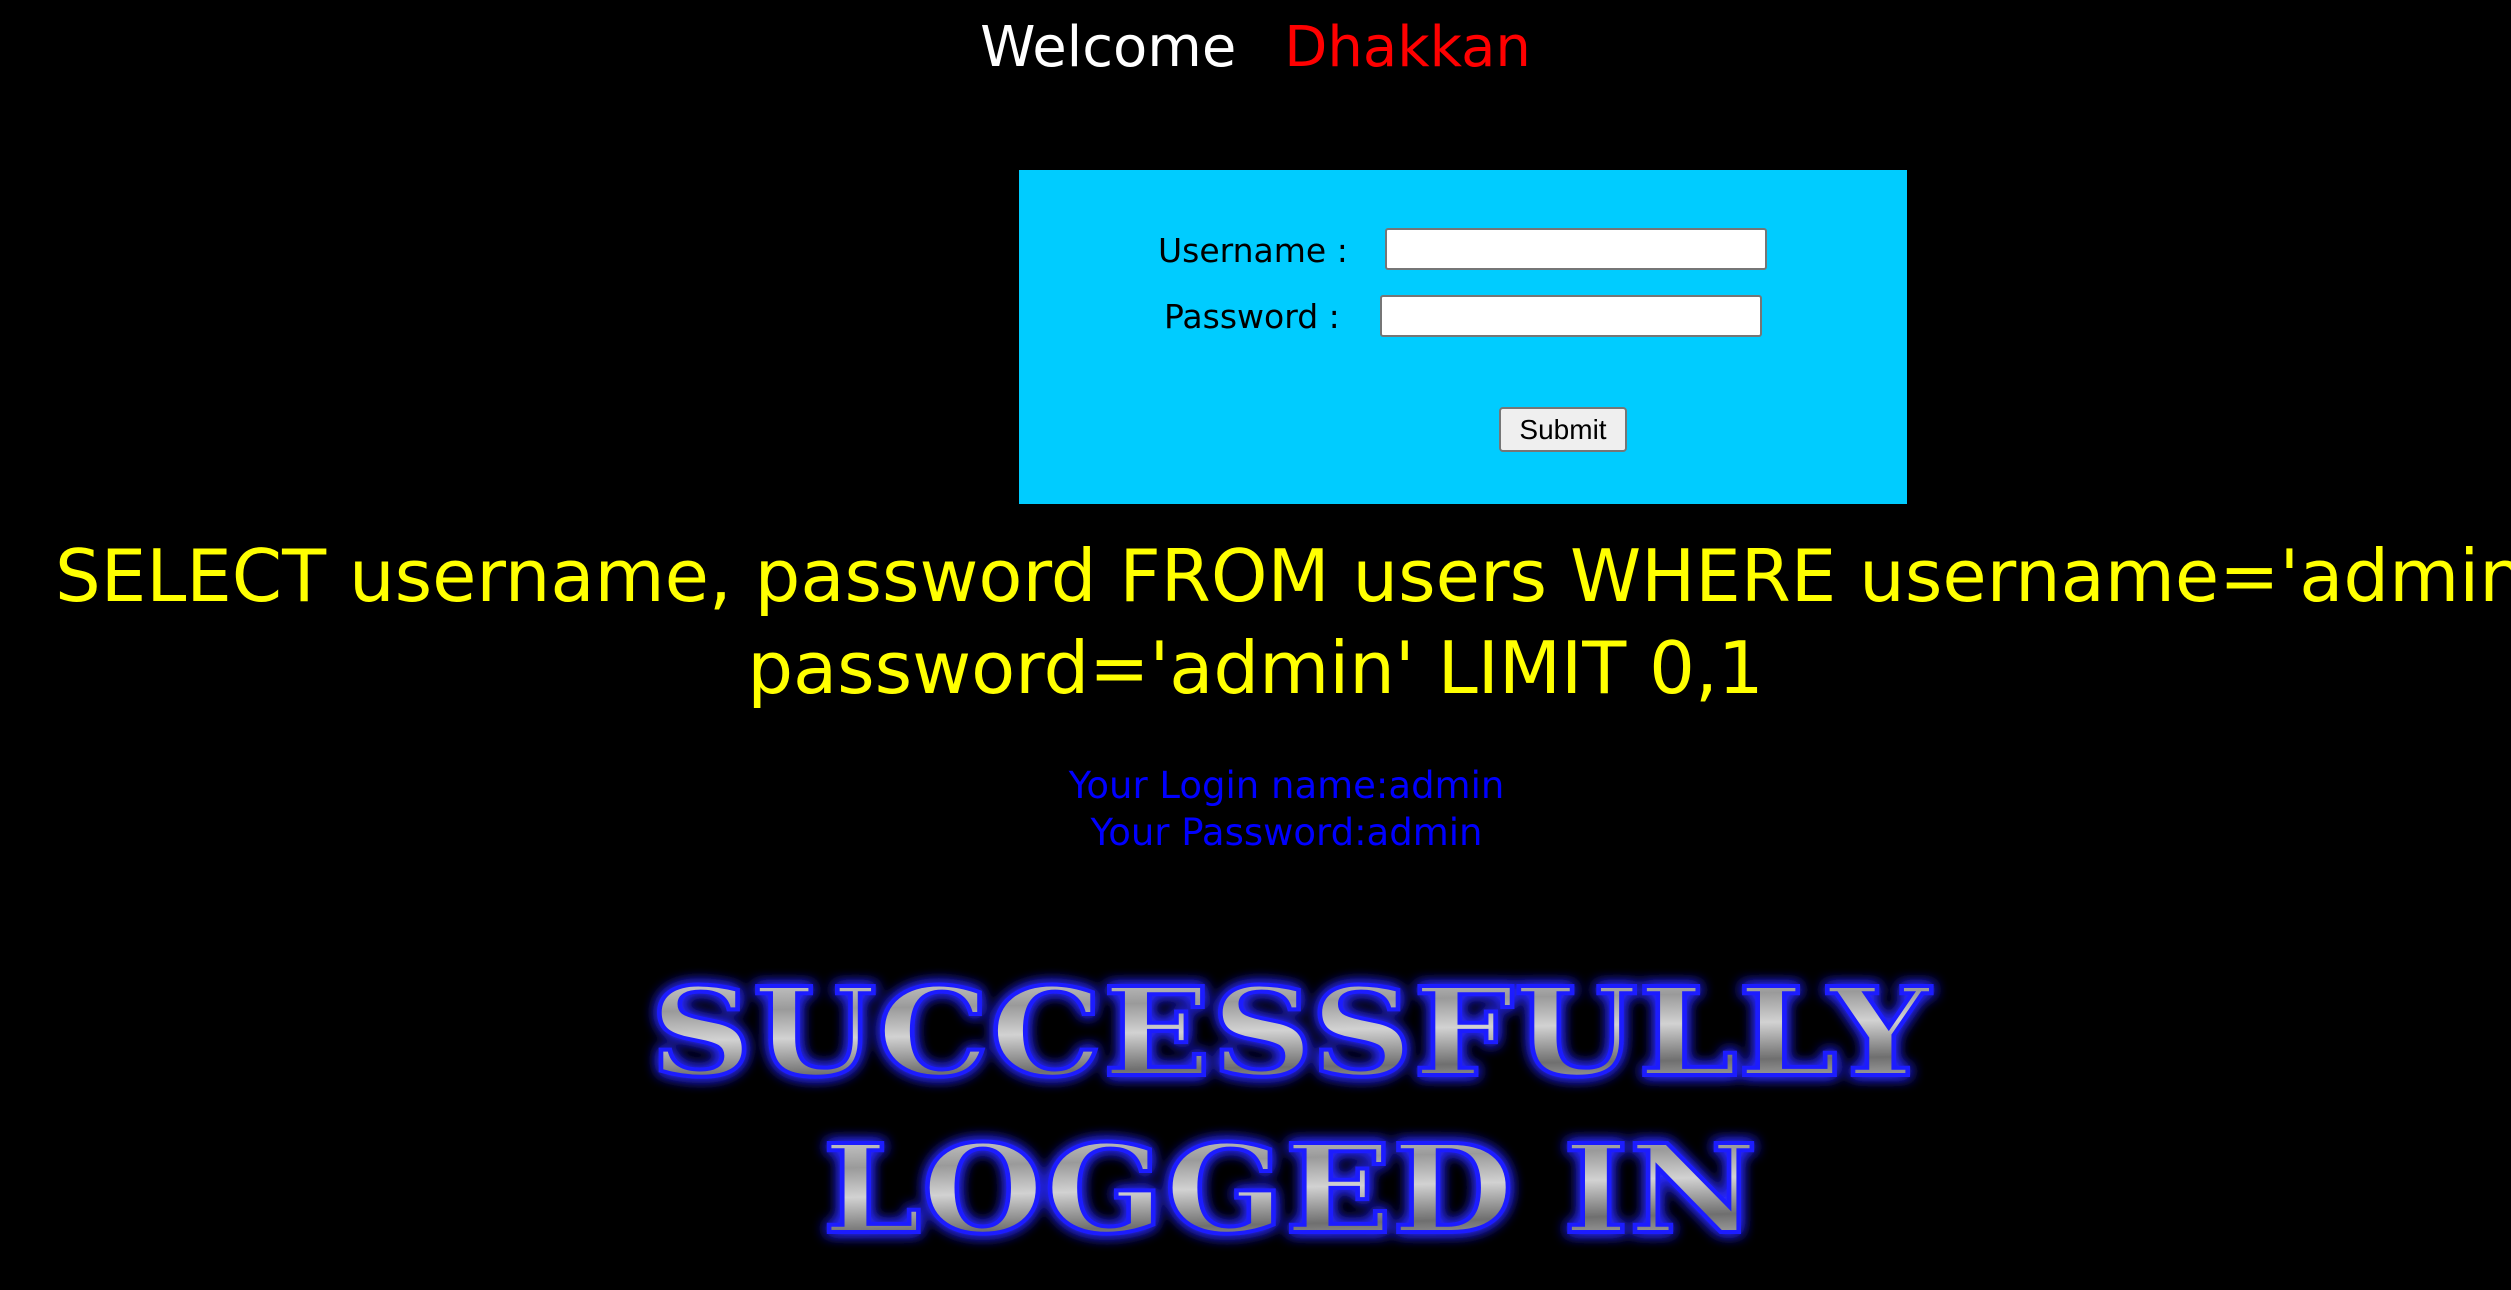 The height and width of the screenshot is (1290, 2511). Describe the element at coordinates (1108, 47) in the screenshot. I see `welcome-label: Welcome` at that location.